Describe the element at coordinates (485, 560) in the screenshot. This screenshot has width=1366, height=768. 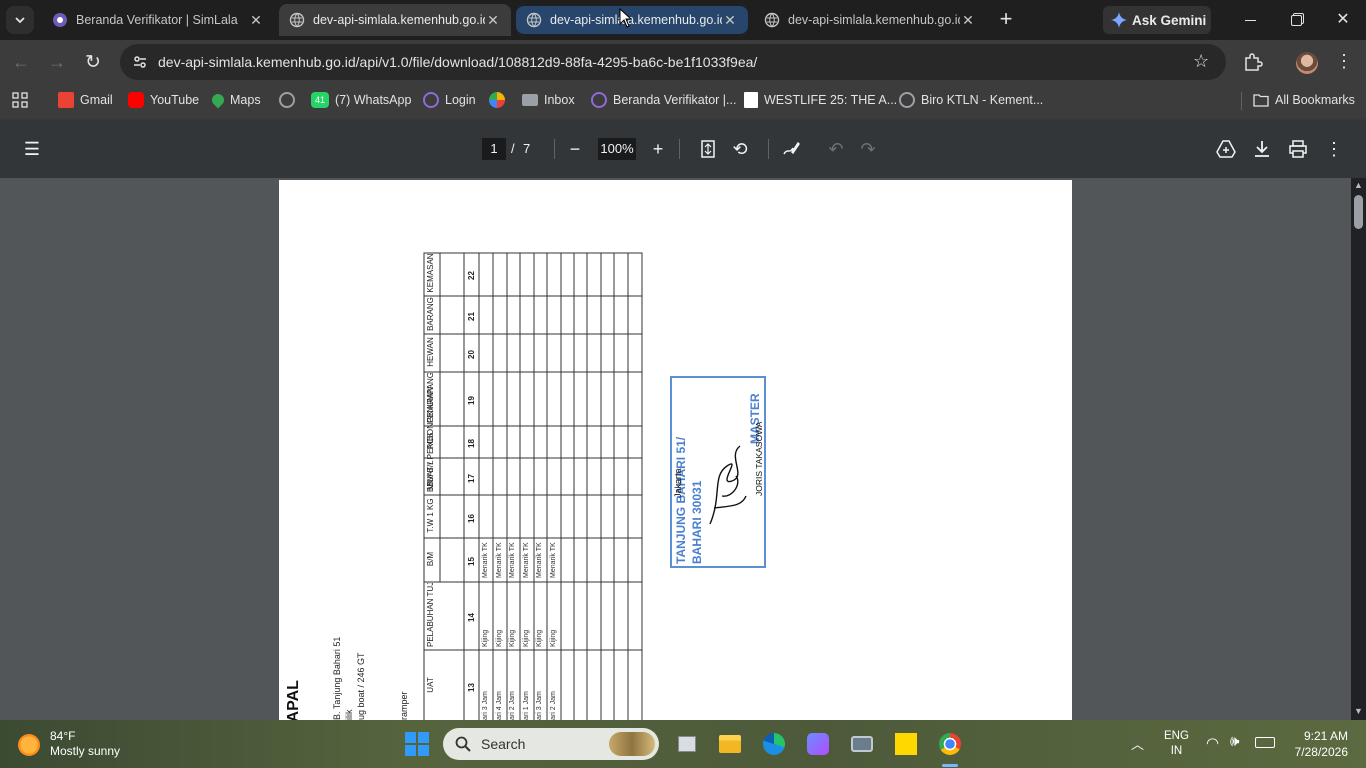
I see `row-status: Menarik TK` at that location.